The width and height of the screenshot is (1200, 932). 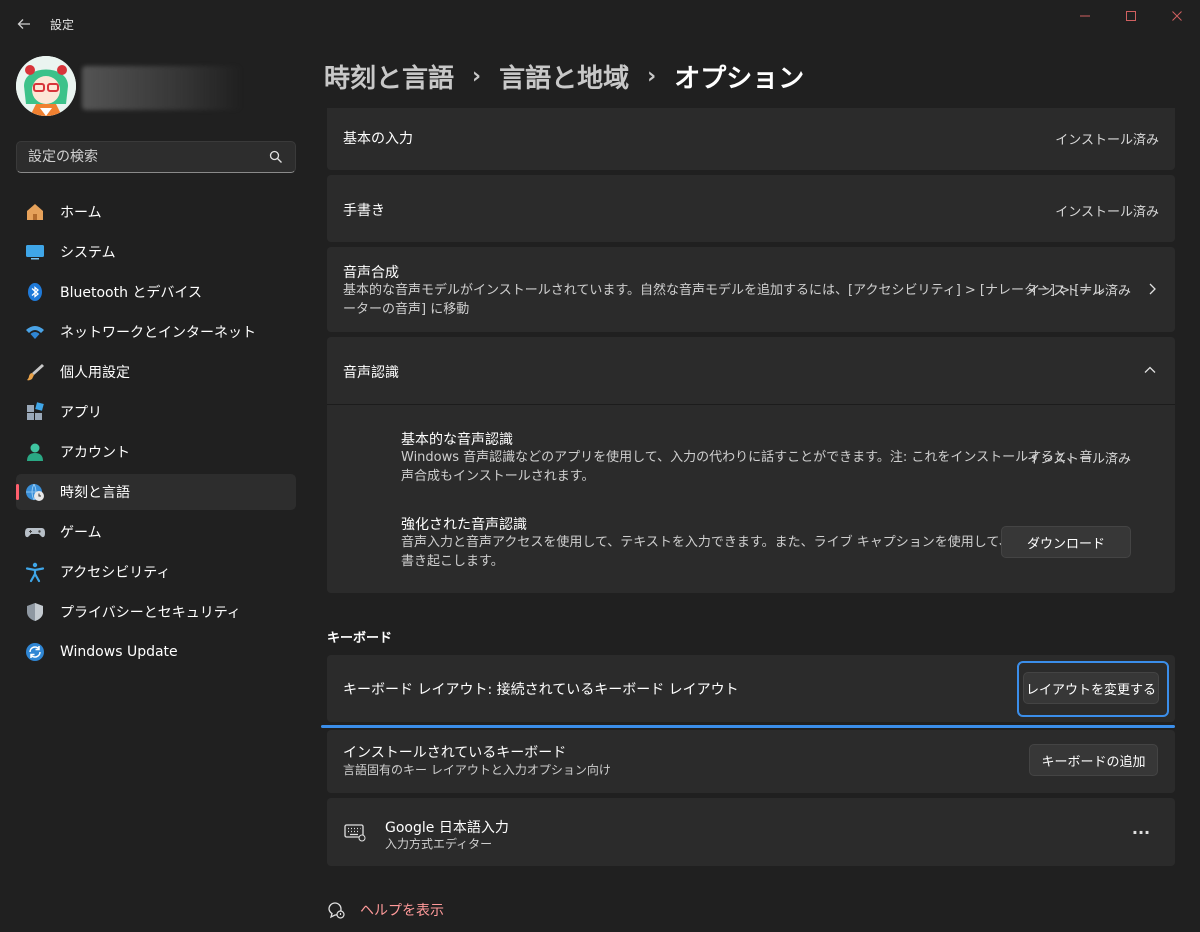 I want to click on sidebar-item-gaming: ゲーム, so click(x=156, y=532).